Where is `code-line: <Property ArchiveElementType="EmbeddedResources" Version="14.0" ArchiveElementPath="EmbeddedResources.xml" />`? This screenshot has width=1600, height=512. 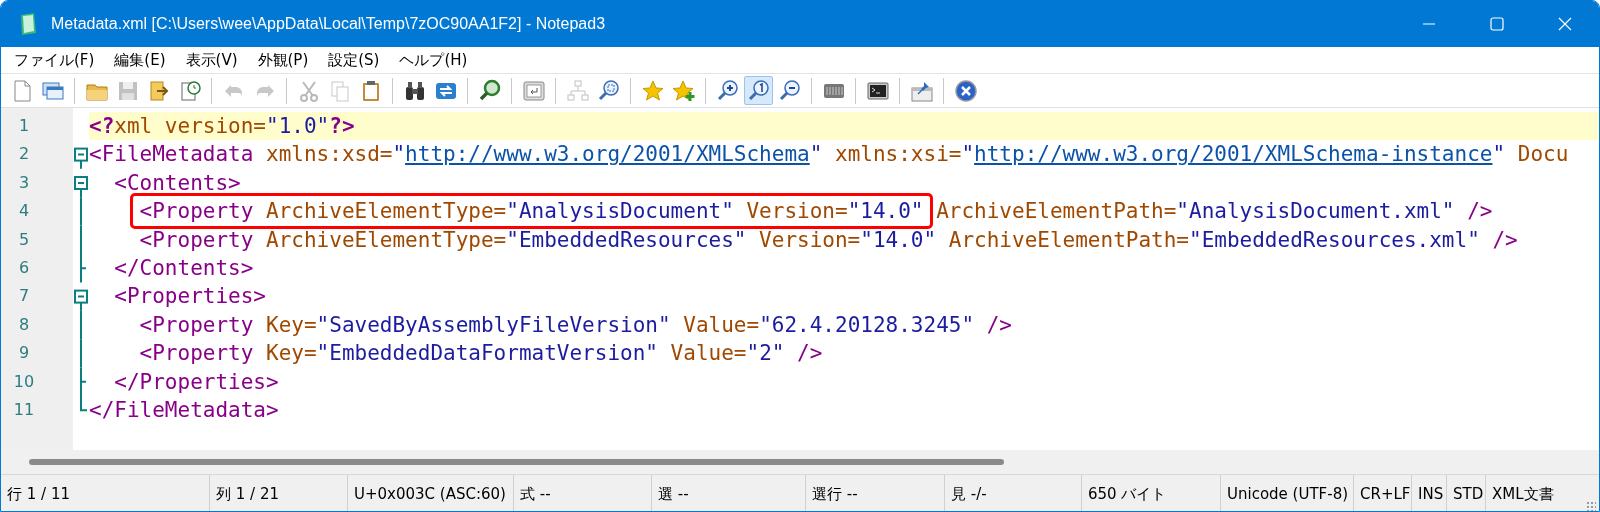 code-line: <Property ArchiveElementType="EmbeddedResources" Version="14.0" ArchiveElementPath="EmbeddedResources.xml" /> is located at coordinates (828, 239).